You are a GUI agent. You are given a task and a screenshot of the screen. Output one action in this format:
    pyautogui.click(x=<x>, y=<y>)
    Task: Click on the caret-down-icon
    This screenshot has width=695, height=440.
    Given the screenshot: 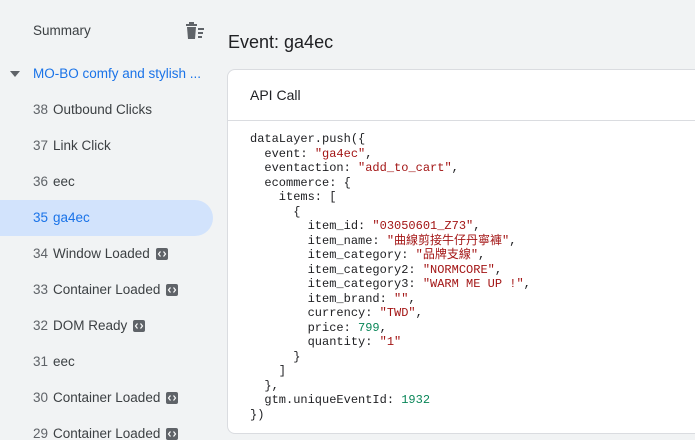 What is the action you would take?
    pyautogui.click(x=15, y=74)
    